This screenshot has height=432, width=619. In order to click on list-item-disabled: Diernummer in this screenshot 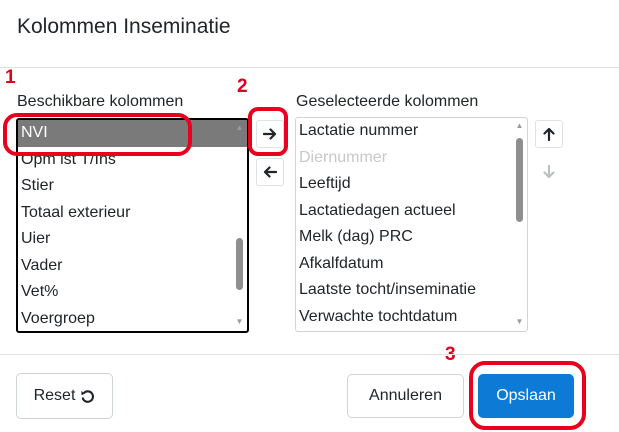, I will do `click(343, 157)`.